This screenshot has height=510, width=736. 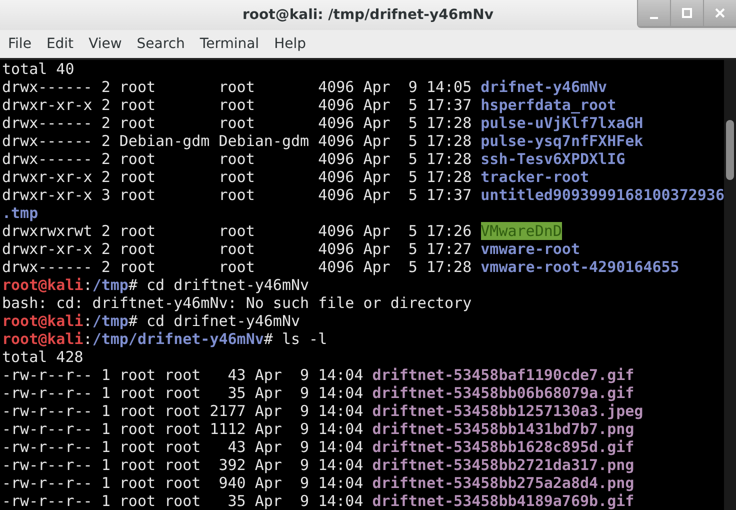 What do you see at coordinates (281, 231) in the screenshot?
I see `terminal-line: drwxrwxrwt 2 root root 4096 Apr 5 17:26 VMwareDnD` at bounding box center [281, 231].